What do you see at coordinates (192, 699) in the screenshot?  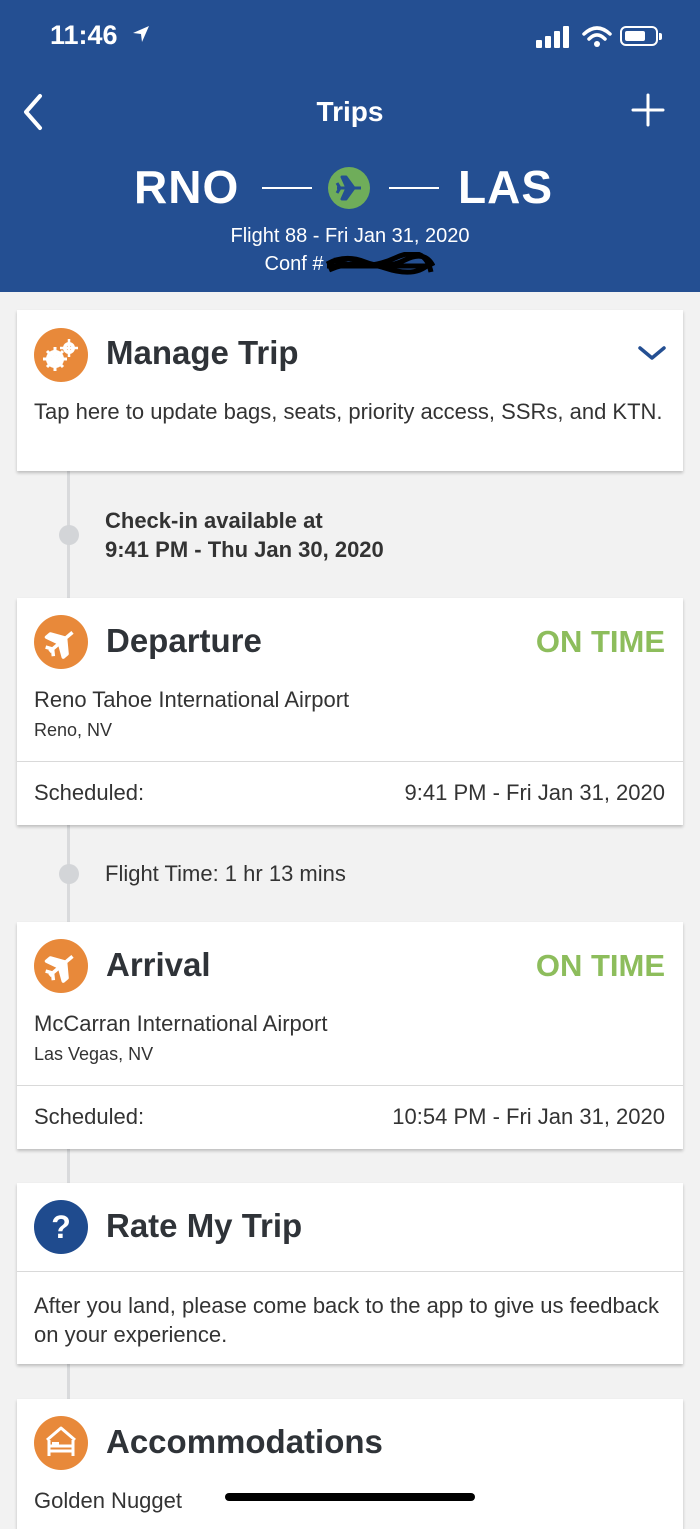 I see `departure-airport: Reno Tahoe International Airport` at bounding box center [192, 699].